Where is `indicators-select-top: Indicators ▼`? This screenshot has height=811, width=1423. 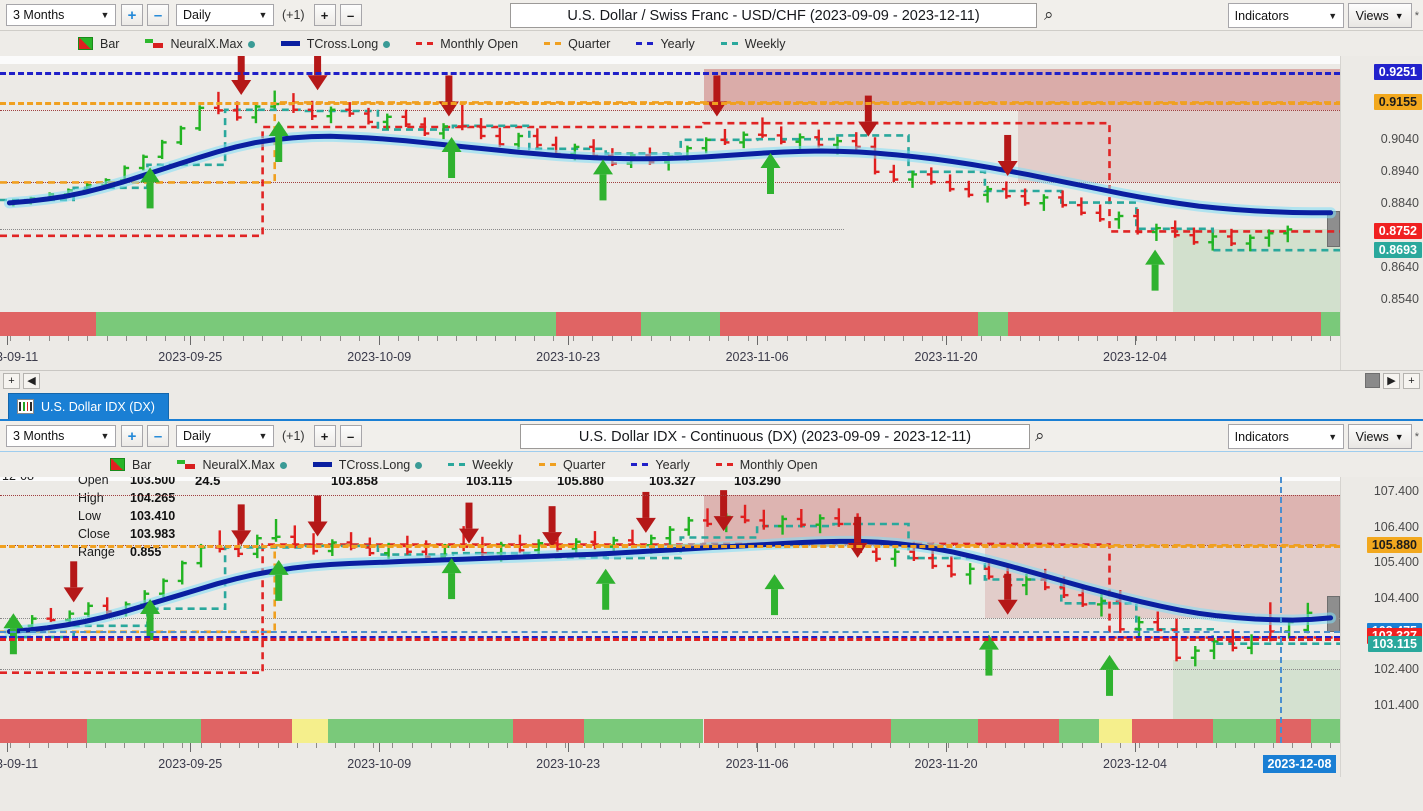
indicators-select-top: Indicators ▼ is located at coordinates (1285, 15).